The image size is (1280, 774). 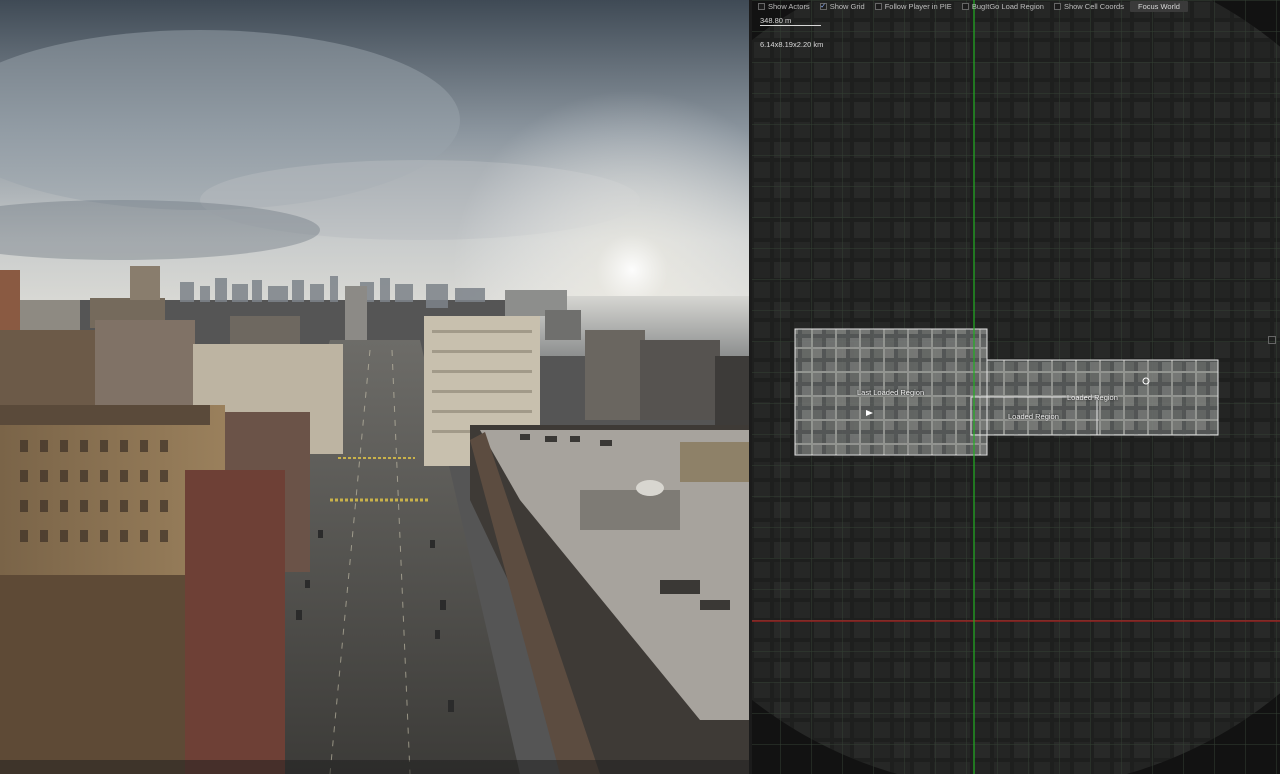 What do you see at coordinates (761, 6) in the screenshot?
I see `show-actors-checkbox` at bounding box center [761, 6].